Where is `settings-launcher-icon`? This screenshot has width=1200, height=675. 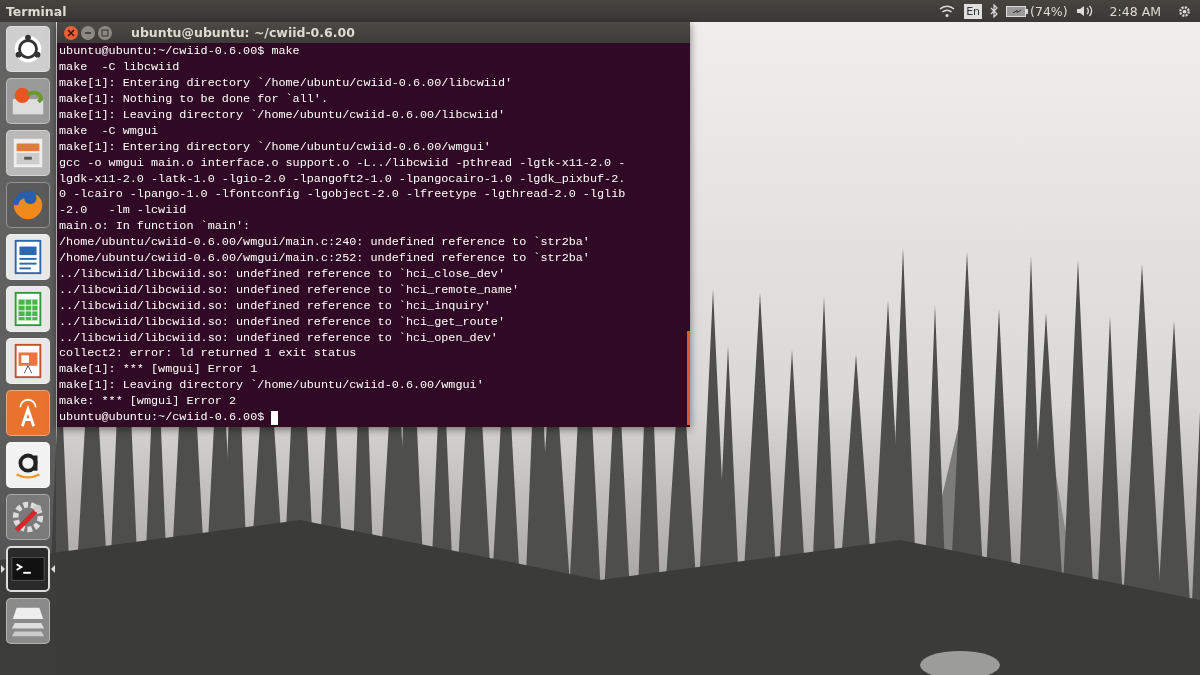
settings-launcher-icon is located at coordinates (28, 517).